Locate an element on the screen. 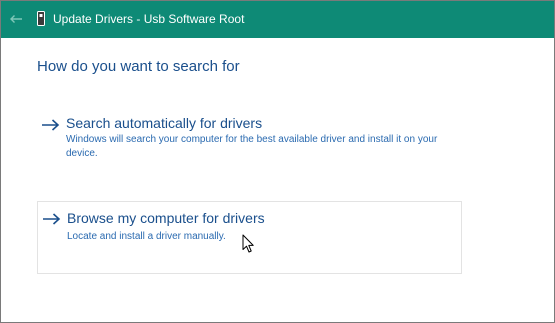  back-arrow-icon is located at coordinates (16, 19).